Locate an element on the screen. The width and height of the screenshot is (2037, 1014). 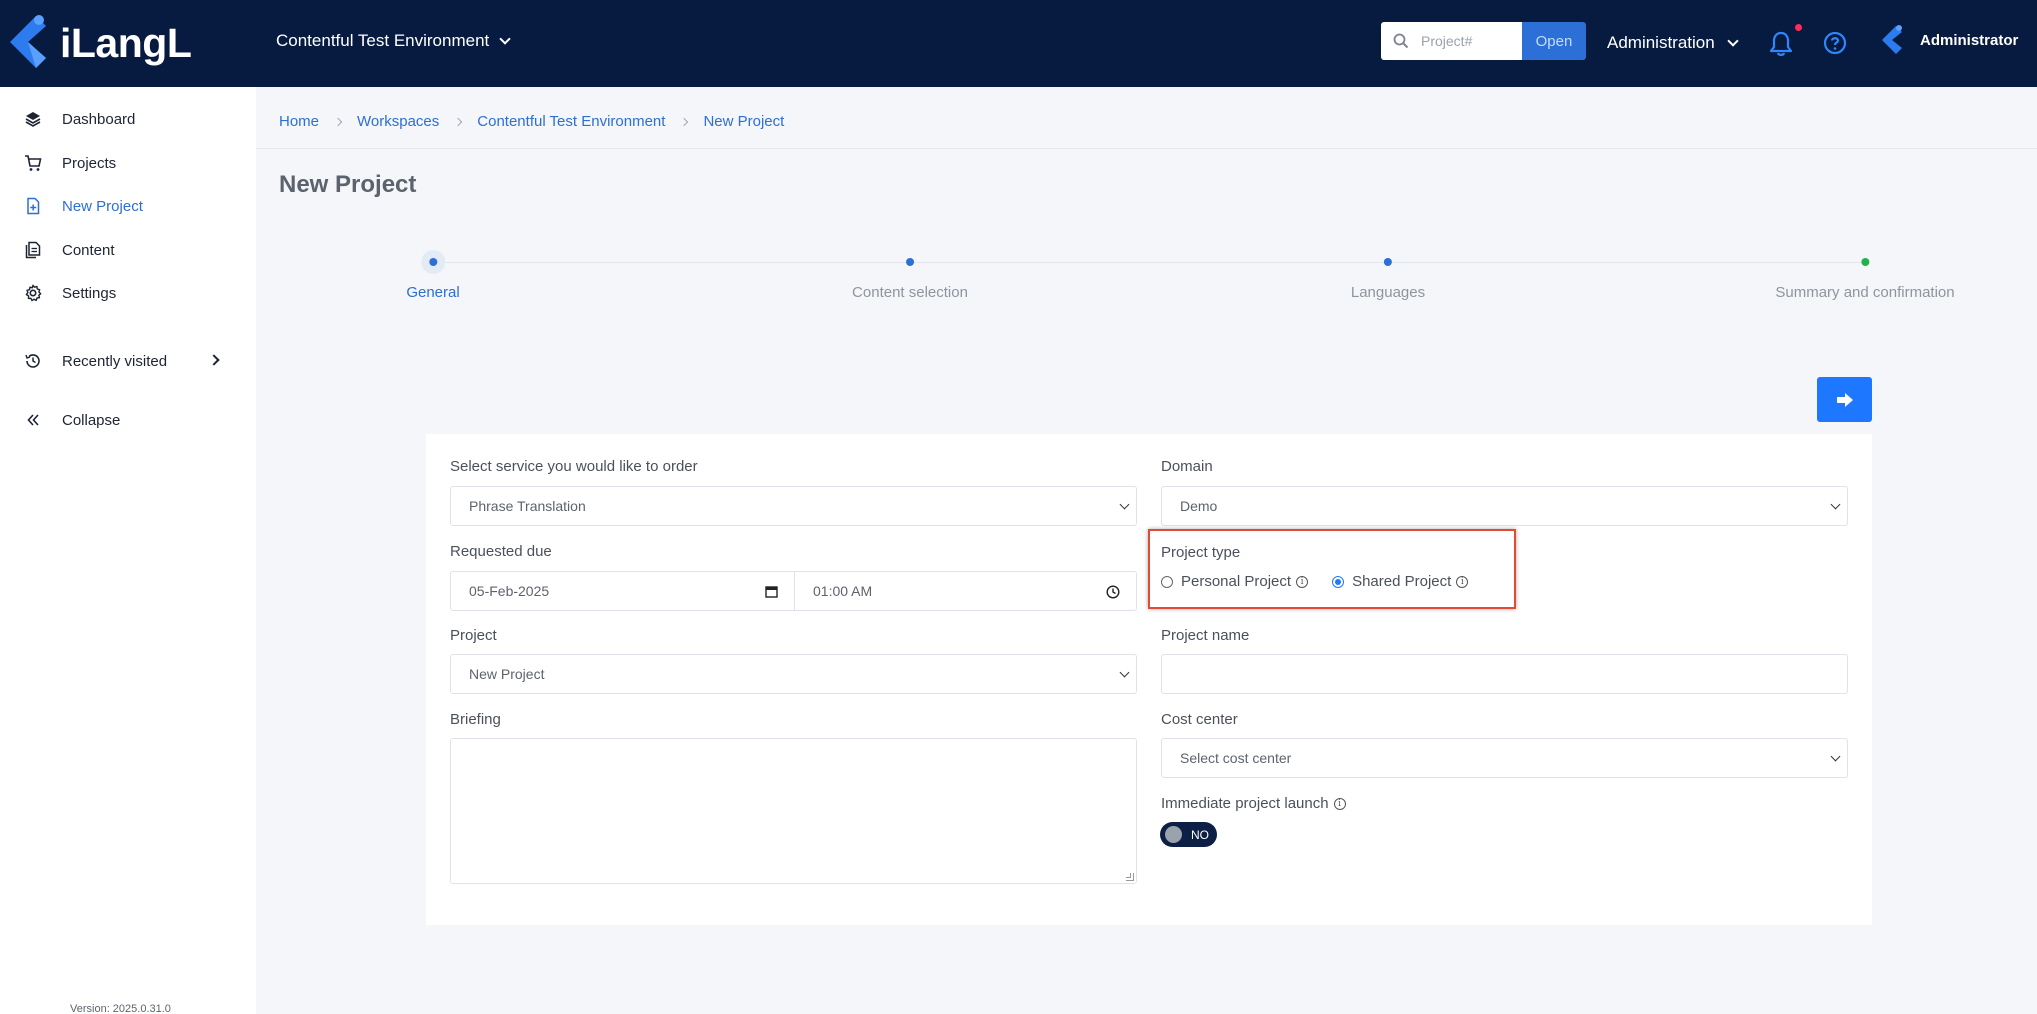
project-name-label: Project name is located at coordinates (1205, 635).